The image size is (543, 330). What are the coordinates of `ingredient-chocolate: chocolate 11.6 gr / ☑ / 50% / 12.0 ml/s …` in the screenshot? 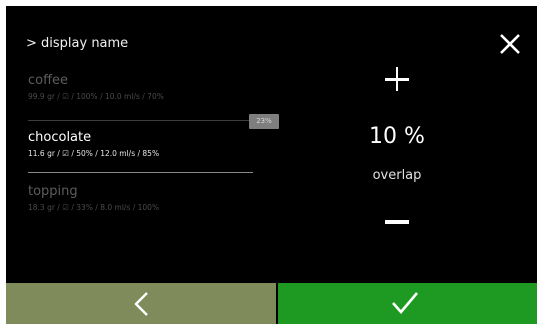 It's located at (144, 144).